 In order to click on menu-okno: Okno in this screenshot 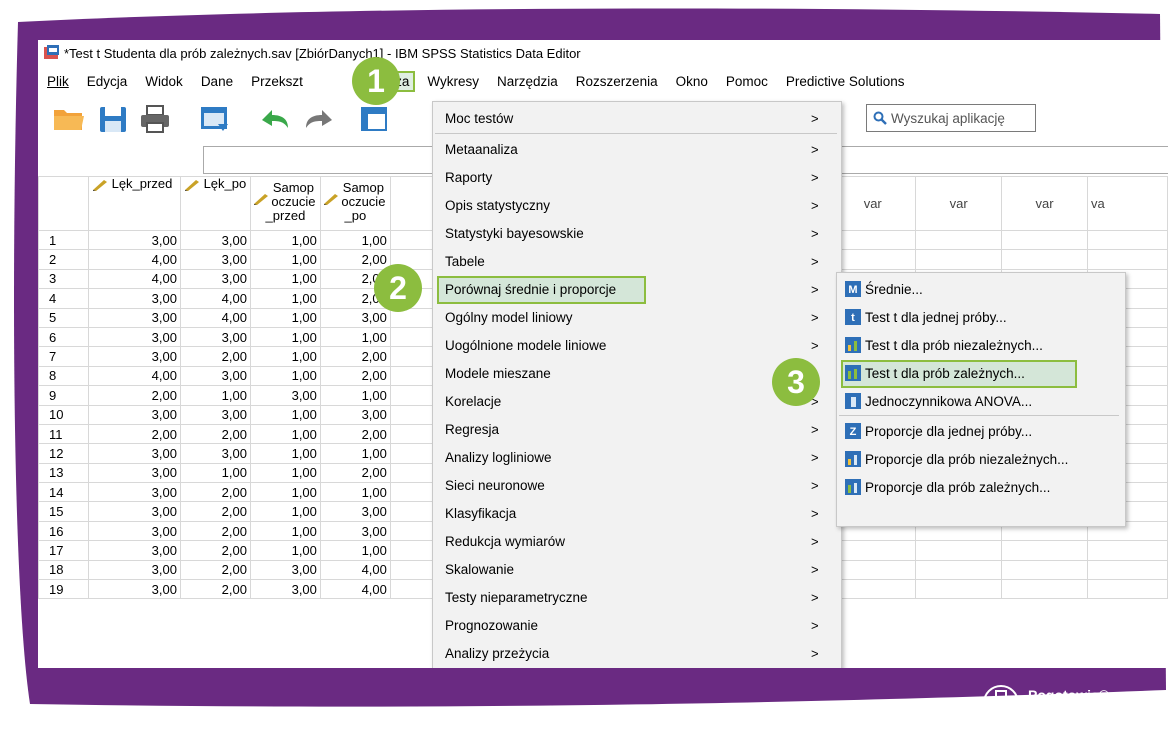, I will do `click(692, 81)`.